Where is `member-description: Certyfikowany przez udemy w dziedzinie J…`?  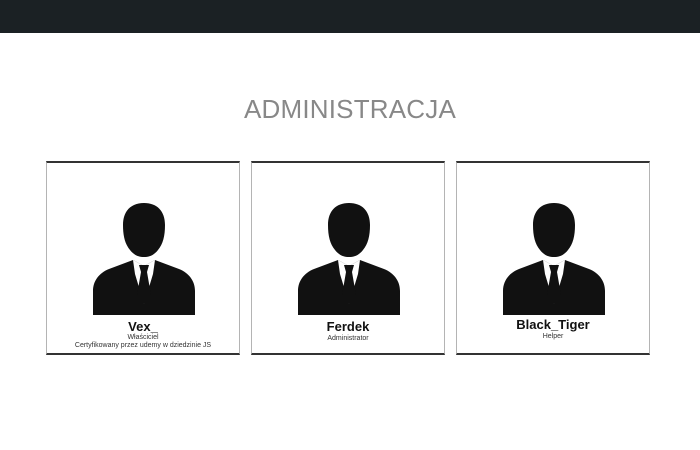 member-description: Certyfikowany przez udemy w dziedzinie J… is located at coordinates (143, 345).